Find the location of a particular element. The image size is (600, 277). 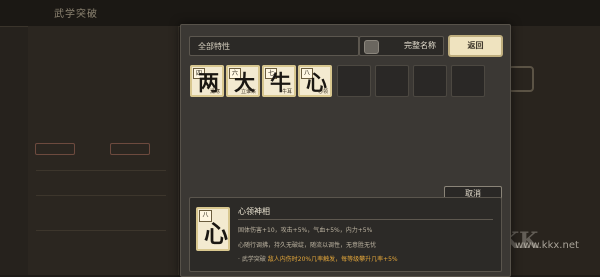

detail-divider is located at coordinates (365, 219).